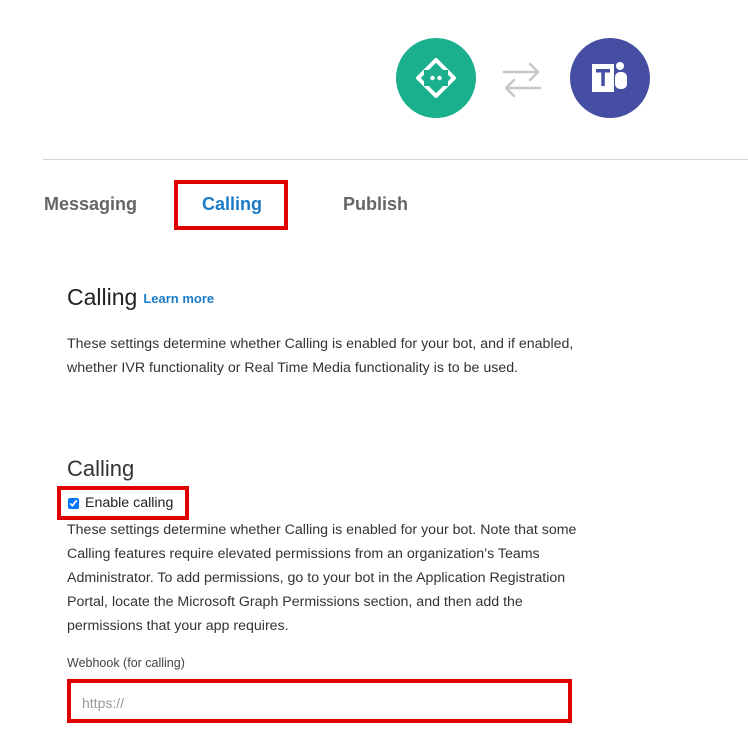  What do you see at coordinates (178, 298) in the screenshot?
I see `learn-more-link: Learn more` at bounding box center [178, 298].